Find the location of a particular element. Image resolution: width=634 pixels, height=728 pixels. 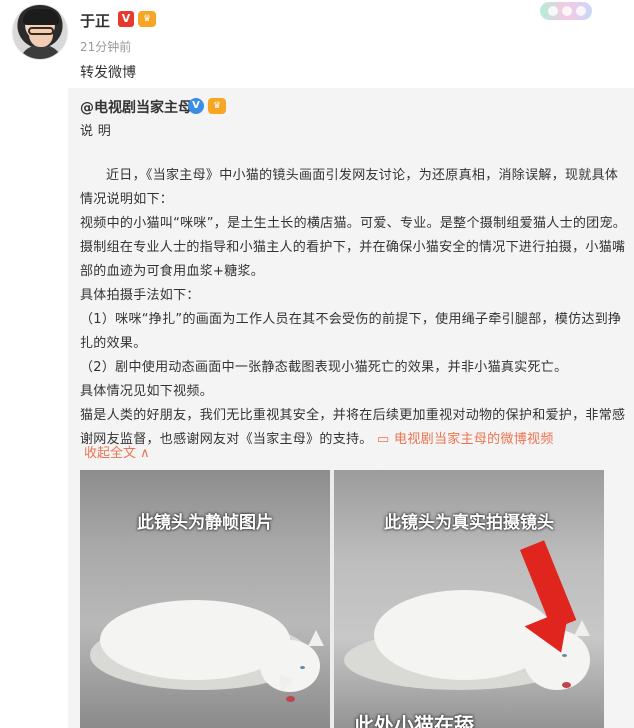

statement-paragraph: 具体拍摄手法如下： is located at coordinates (140, 295).